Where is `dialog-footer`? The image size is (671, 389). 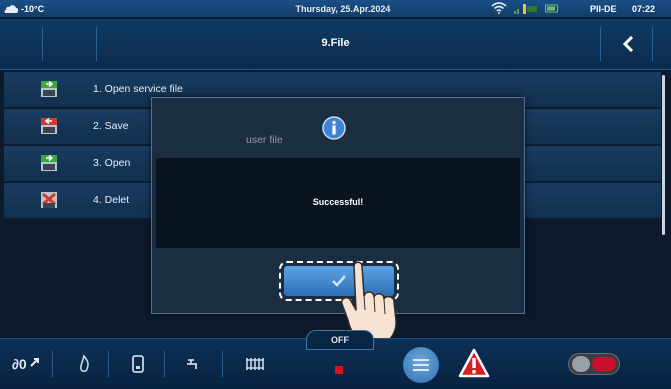 dialog-footer is located at coordinates (338, 280).